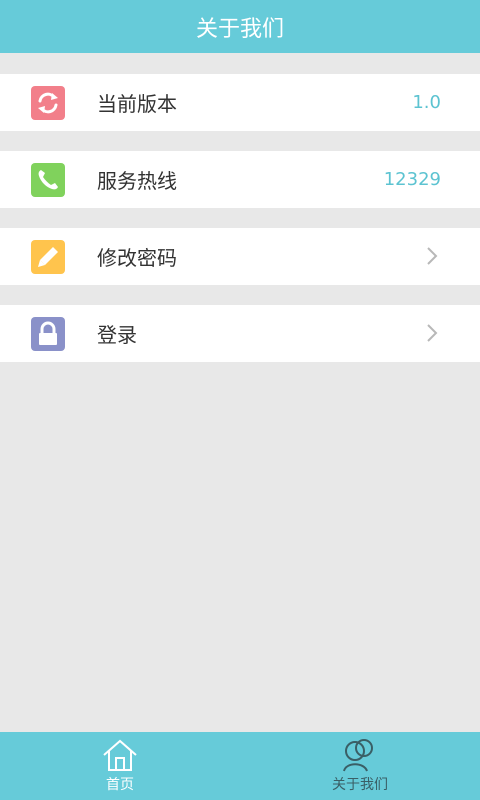  I want to click on service-hotline-label: 服务热线, so click(137, 181).